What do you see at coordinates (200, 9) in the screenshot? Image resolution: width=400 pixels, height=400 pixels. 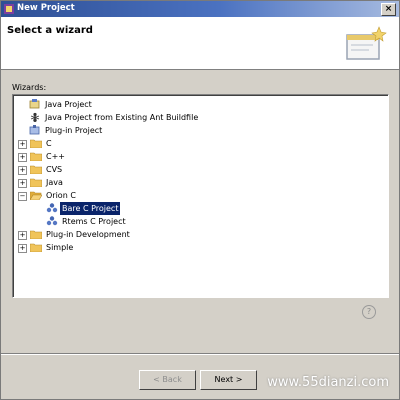 I see `title-bar: New Project ×` at bounding box center [200, 9].